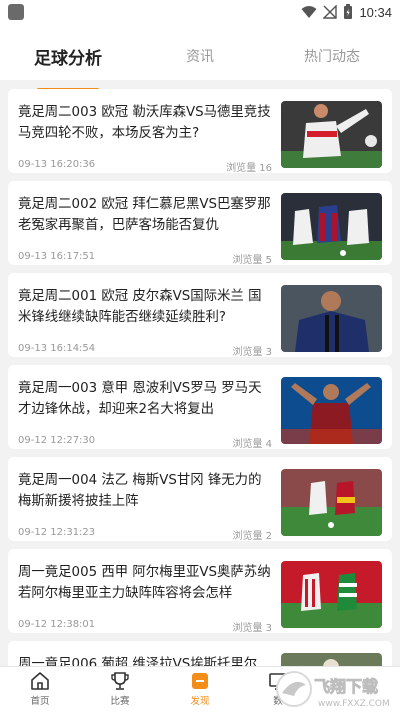 This screenshot has width=400, height=712. What do you see at coordinates (144, 215) in the screenshot?
I see `article-title: 竟足周二002 欧冠 拜仁慕尼黑VS巴塞罗那 老冤家再聚首，巴萨客场能否复仇` at bounding box center [144, 215].